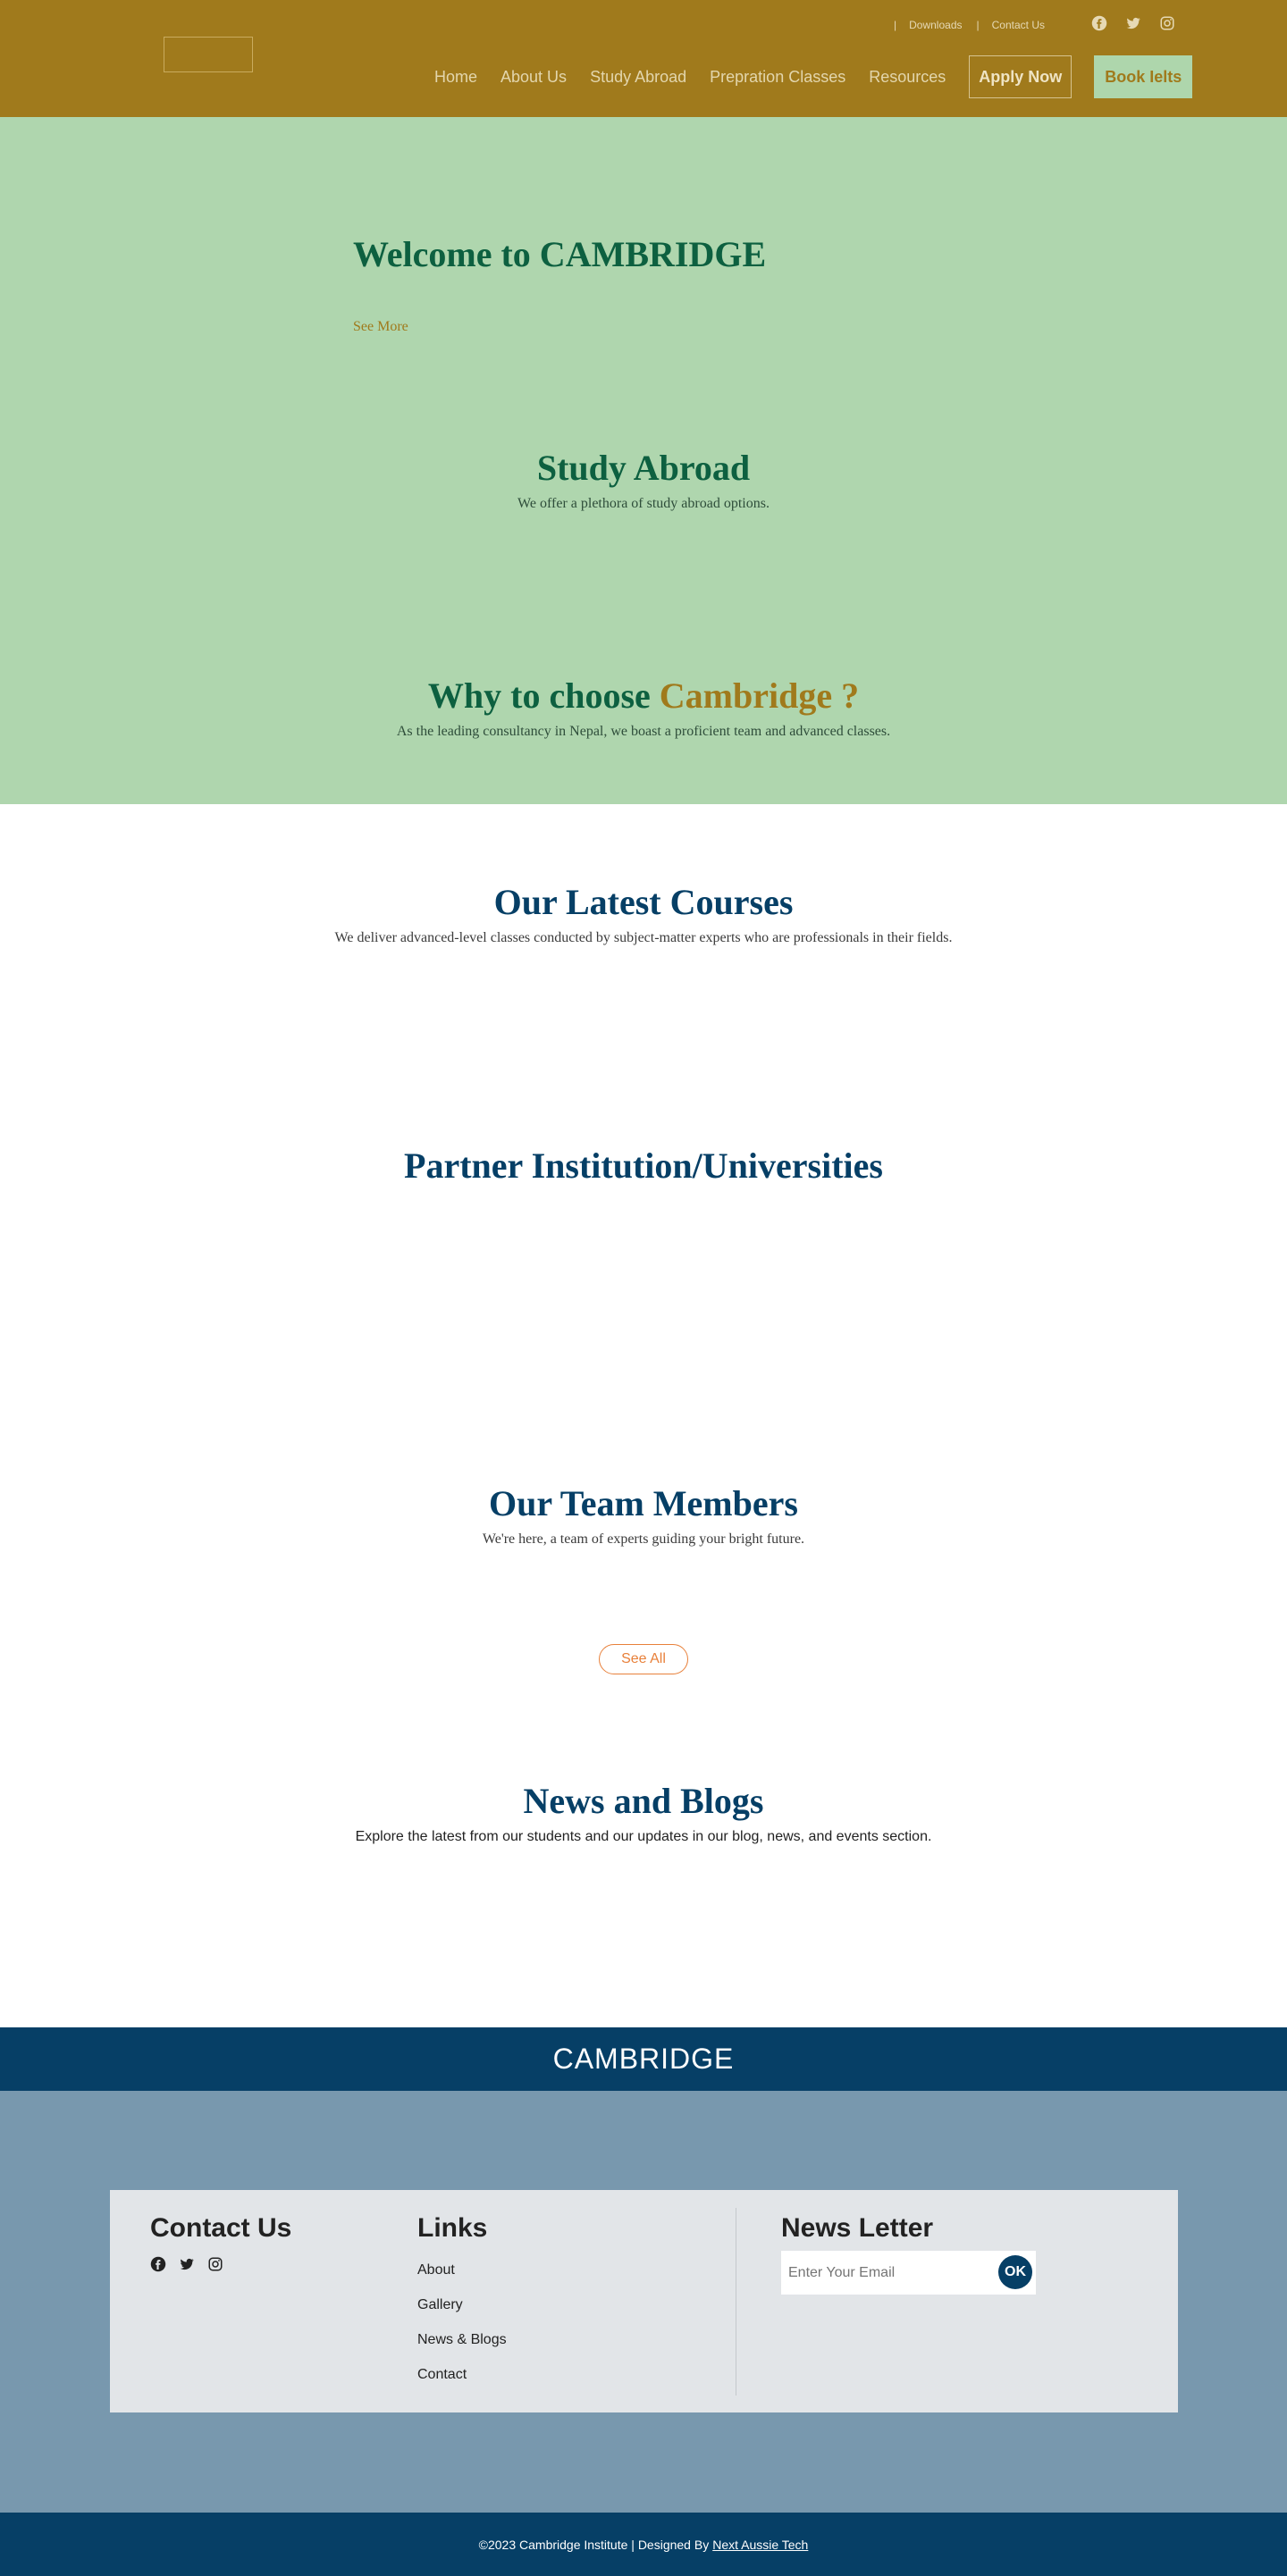 The height and width of the screenshot is (2576, 1287). I want to click on header-social-icons, so click(1133, 23).